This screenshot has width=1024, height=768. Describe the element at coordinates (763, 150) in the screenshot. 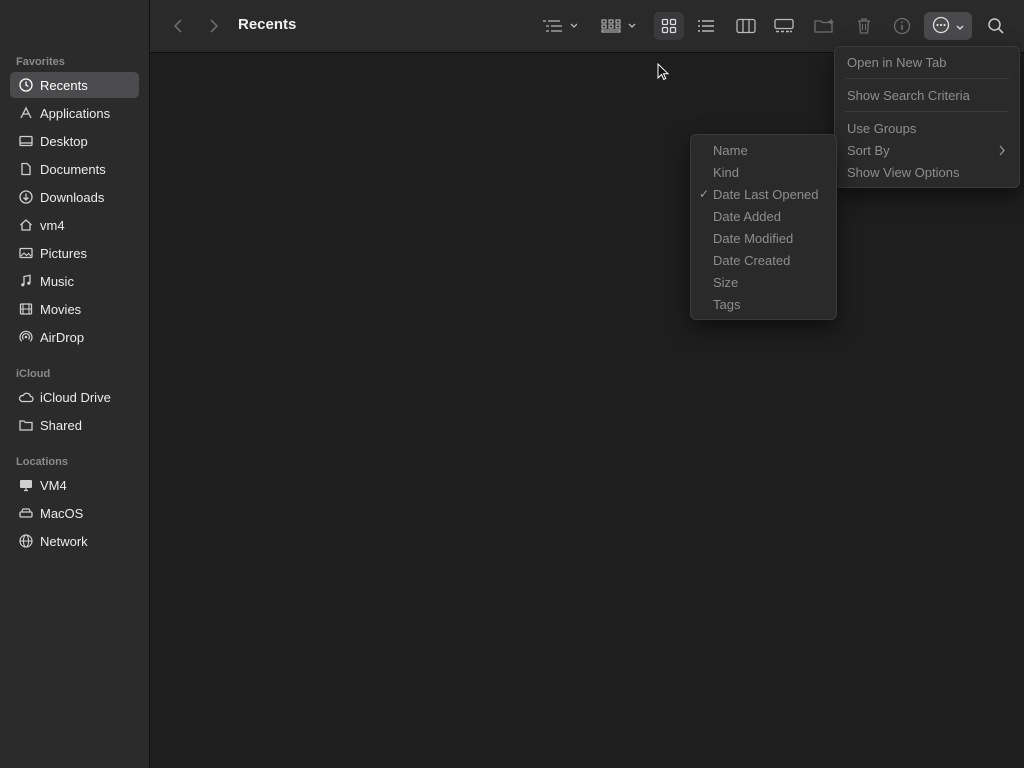

I see `sort-option-name: Name` at that location.